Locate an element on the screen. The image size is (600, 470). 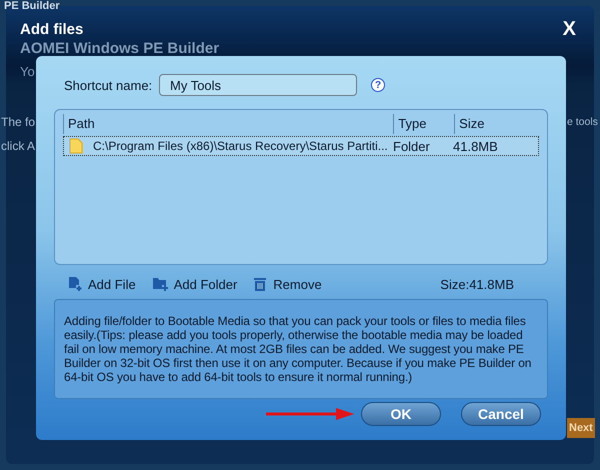
file-row: C:\Program Files (x86)\Starus Recovery\Starus Partiti... Folder 41.8MB is located at coordinates (301, 146).